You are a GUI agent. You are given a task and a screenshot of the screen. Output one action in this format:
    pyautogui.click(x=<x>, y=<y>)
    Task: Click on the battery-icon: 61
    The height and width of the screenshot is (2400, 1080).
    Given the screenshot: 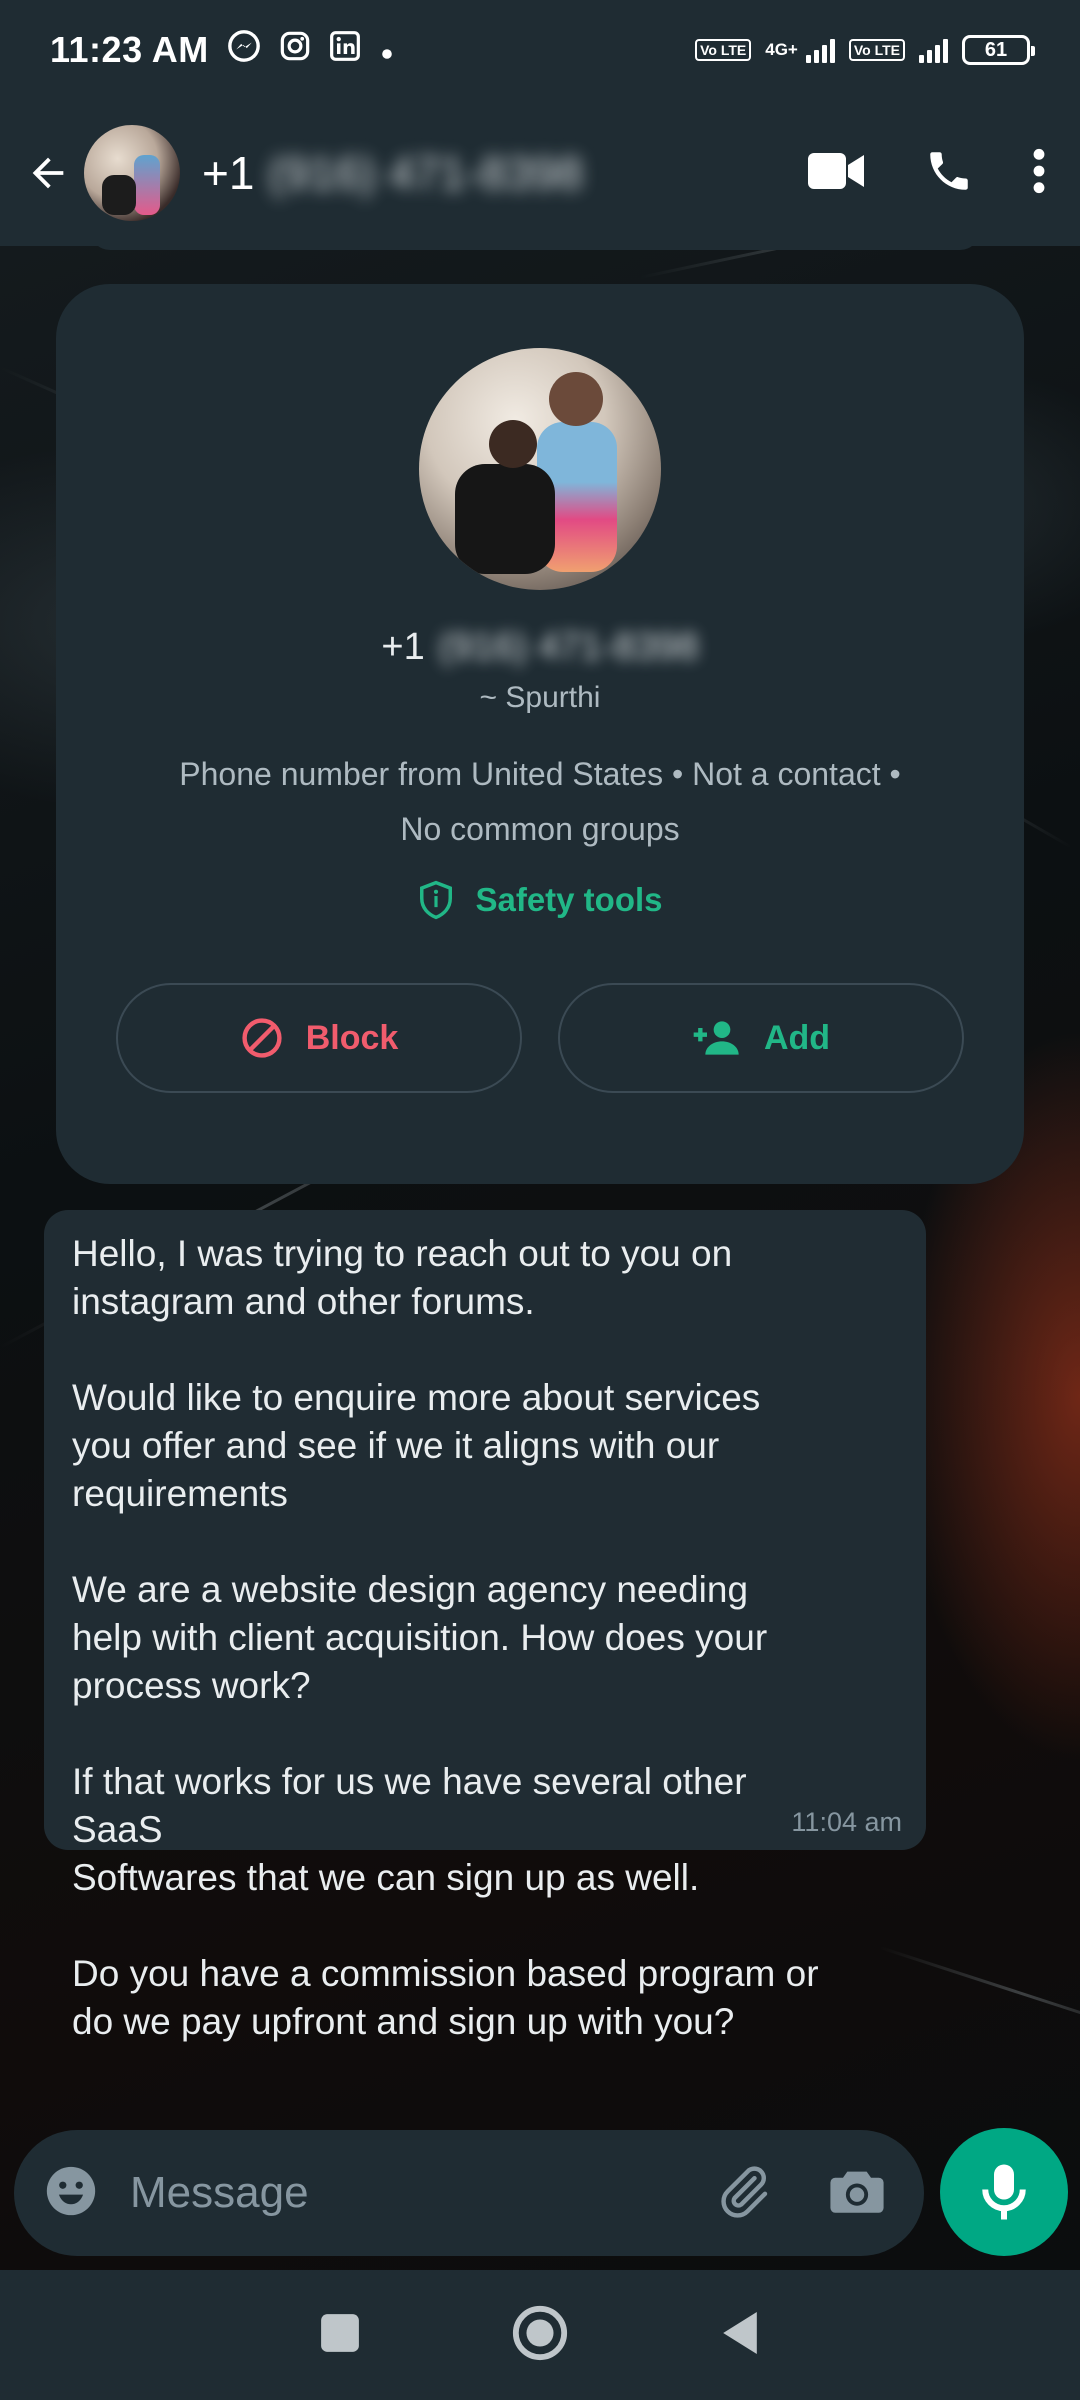 What is the action you would take?
    pyautogui.click(x=998, y=50)
    